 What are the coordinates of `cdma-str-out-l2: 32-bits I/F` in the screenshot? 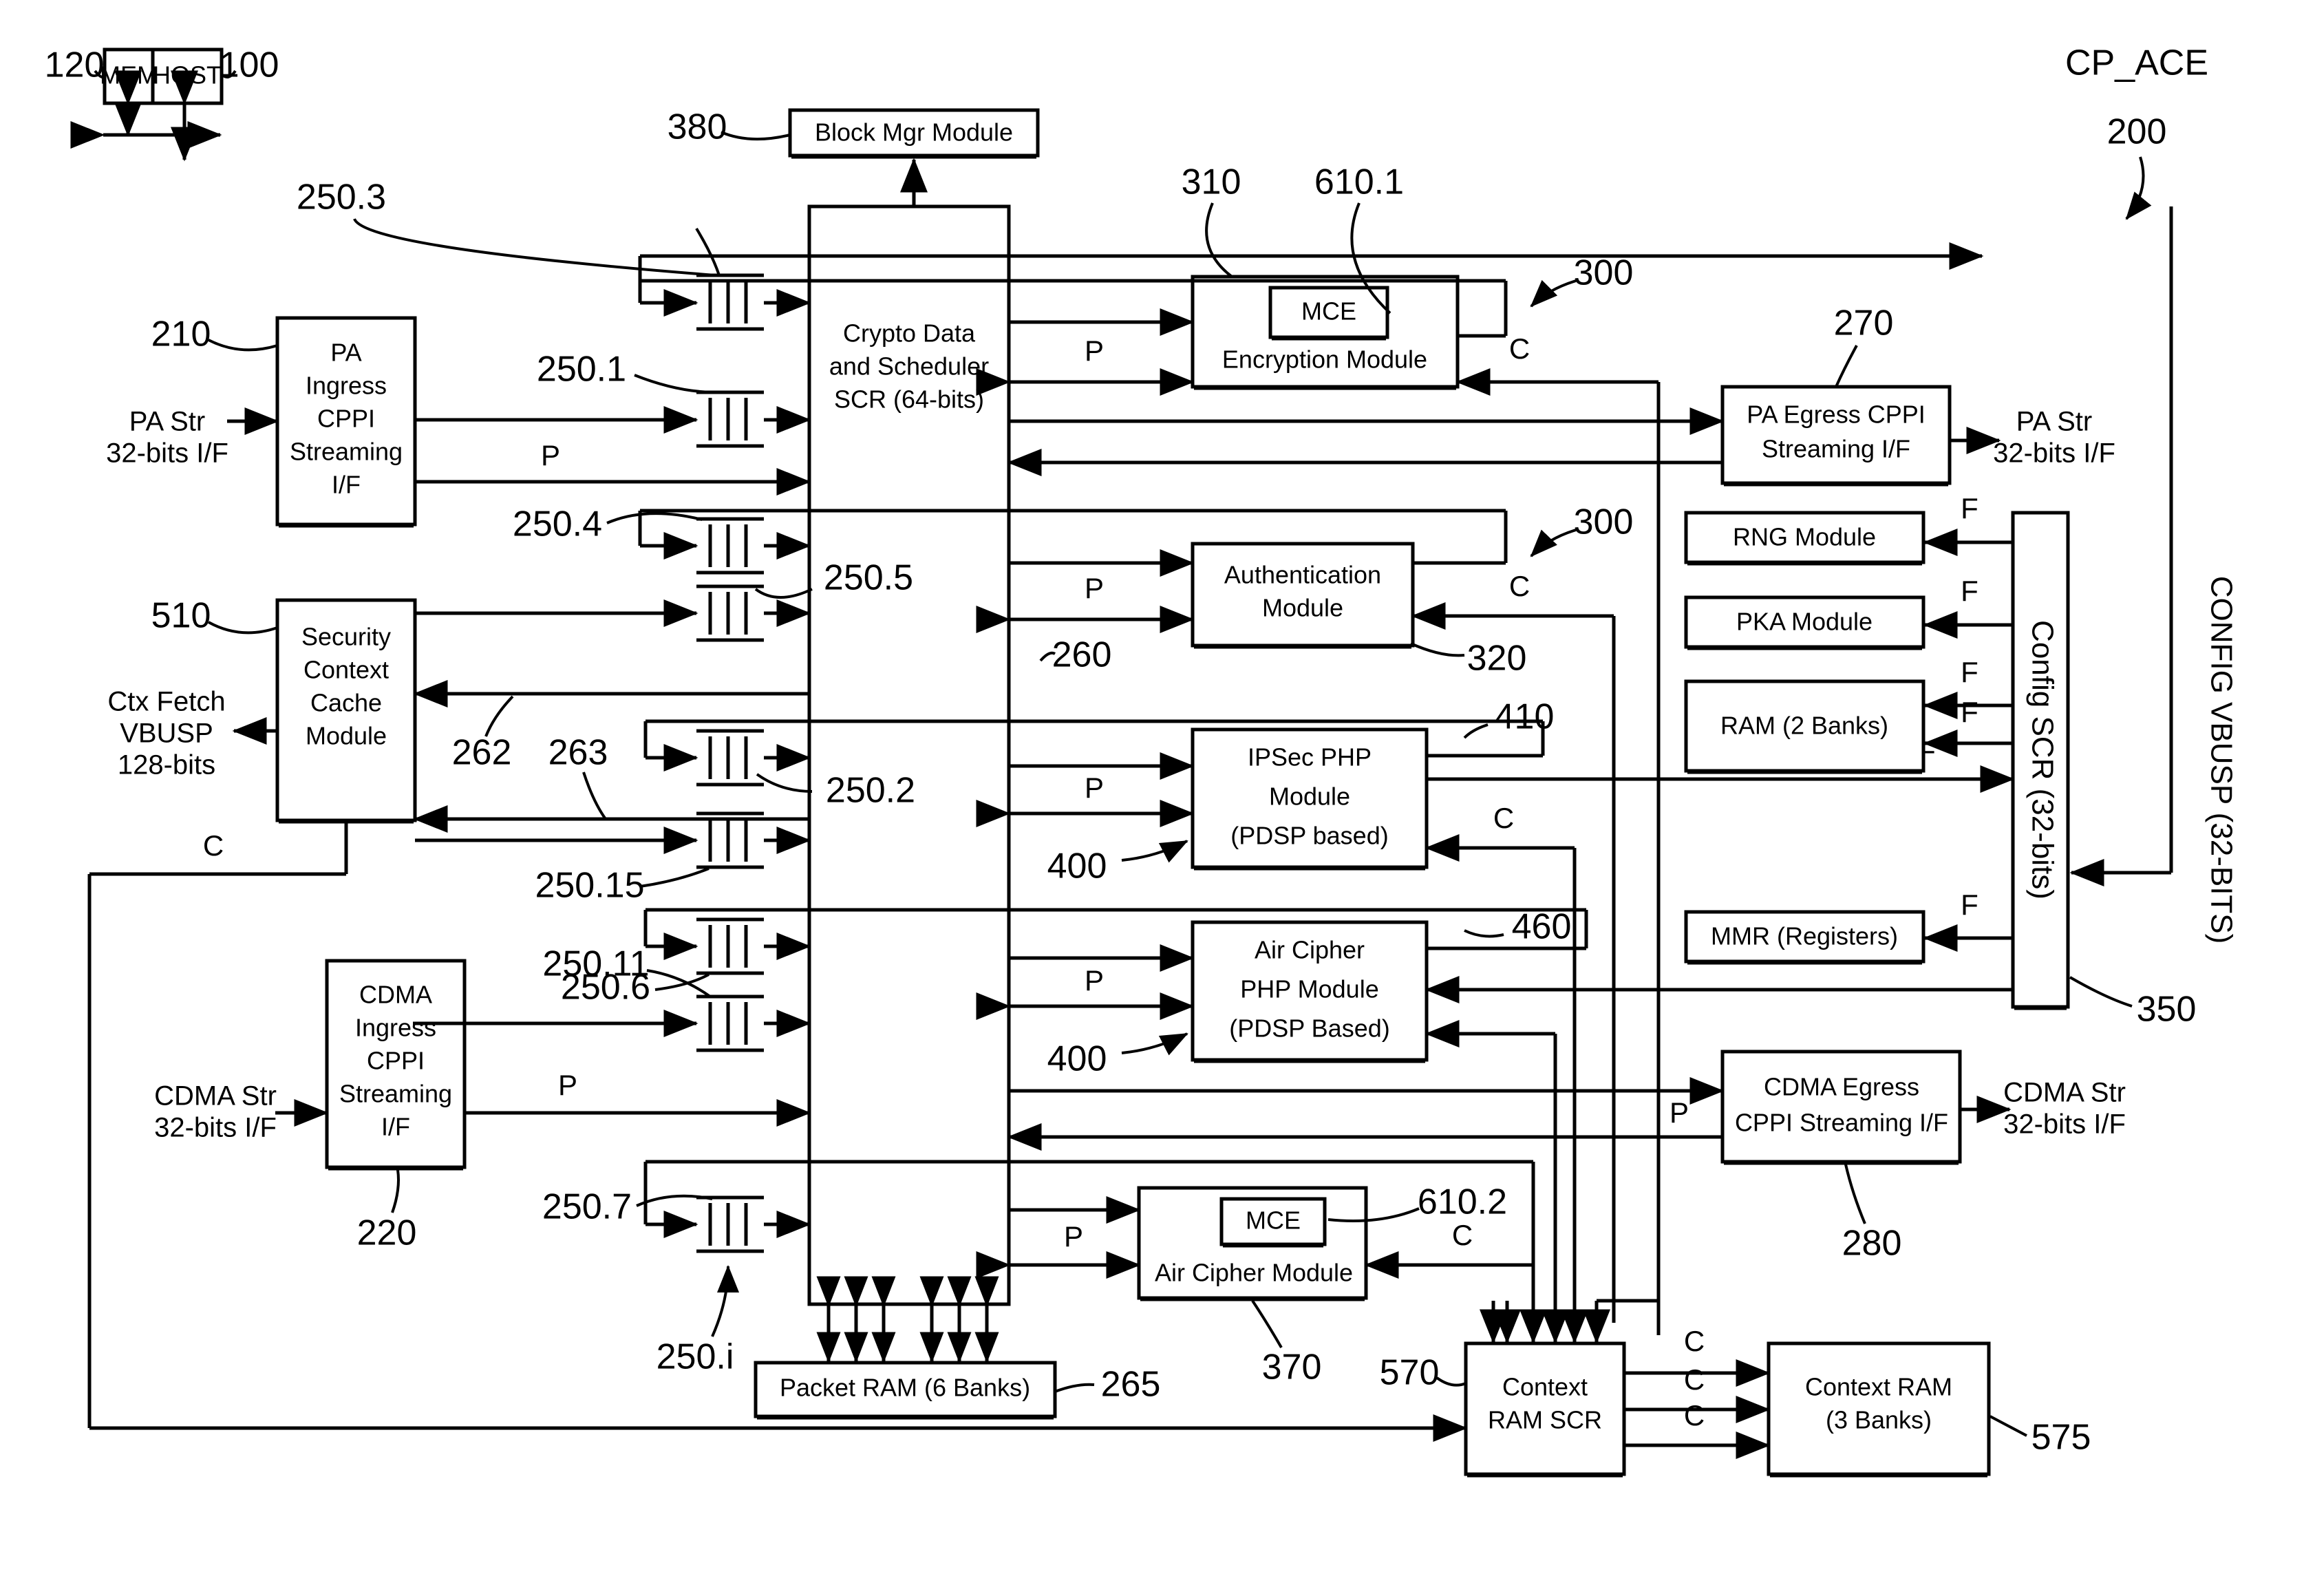 It's located at (2064, 1124).